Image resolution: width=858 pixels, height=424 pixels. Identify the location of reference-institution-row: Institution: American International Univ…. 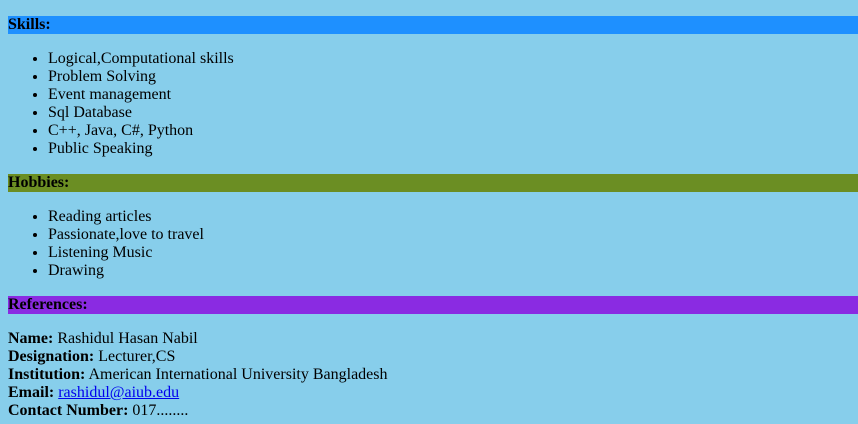
(198, 375).